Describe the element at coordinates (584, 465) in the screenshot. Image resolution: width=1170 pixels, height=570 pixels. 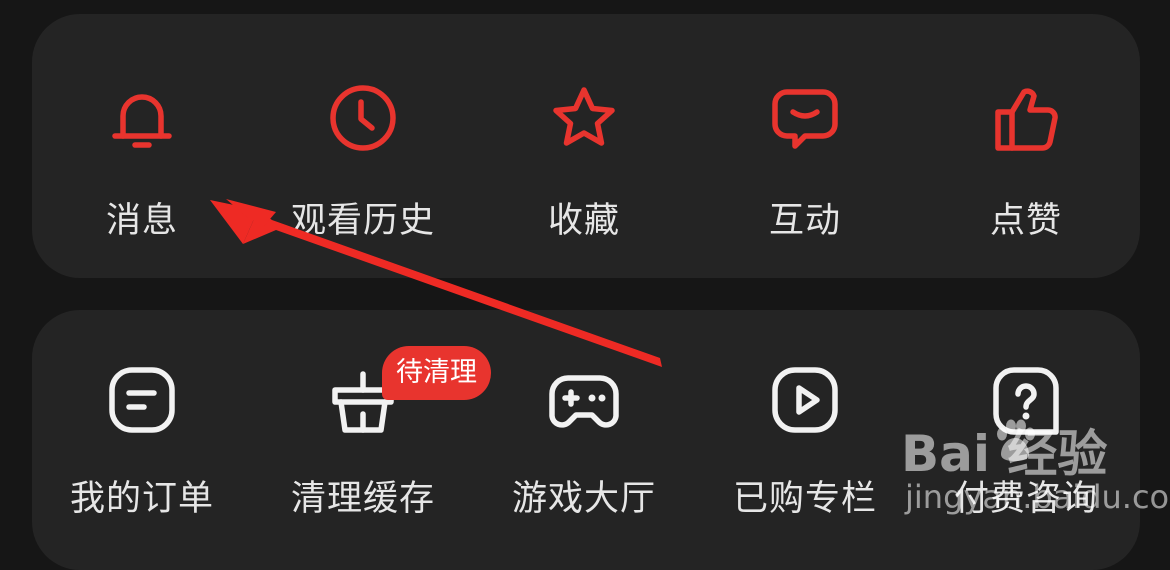
I see `menu-item-game-hall: 游戏大厅` at that location.